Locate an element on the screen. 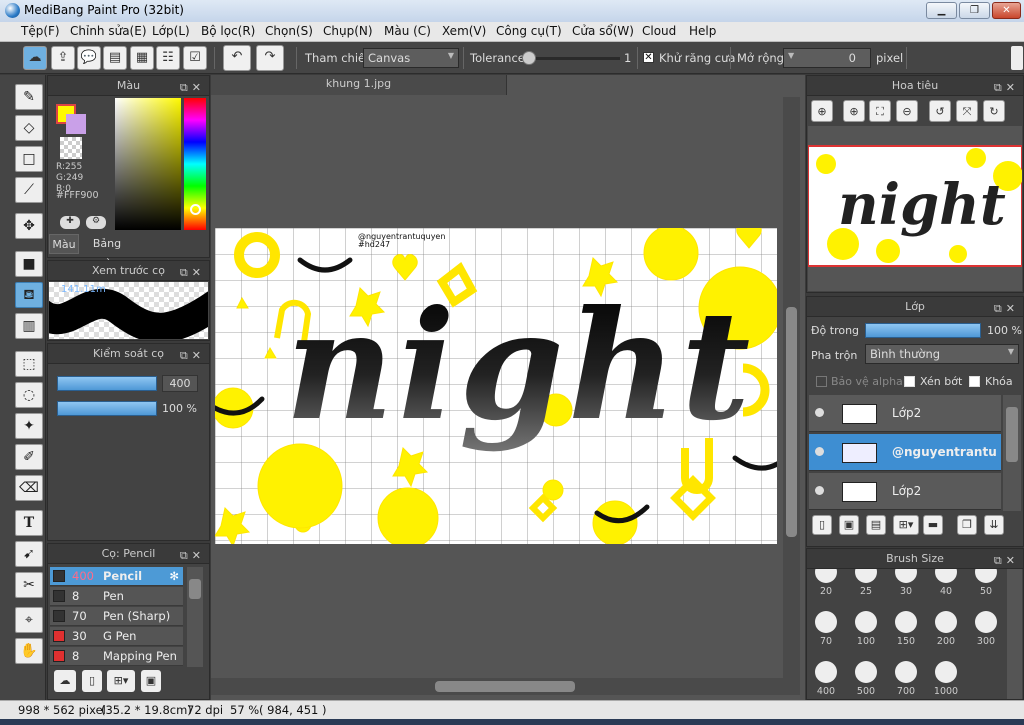 Image resolution: width=1024 pixels, height=725 pixels. canvas-horizontal-scrollbar is located at coordinates (505, 686).